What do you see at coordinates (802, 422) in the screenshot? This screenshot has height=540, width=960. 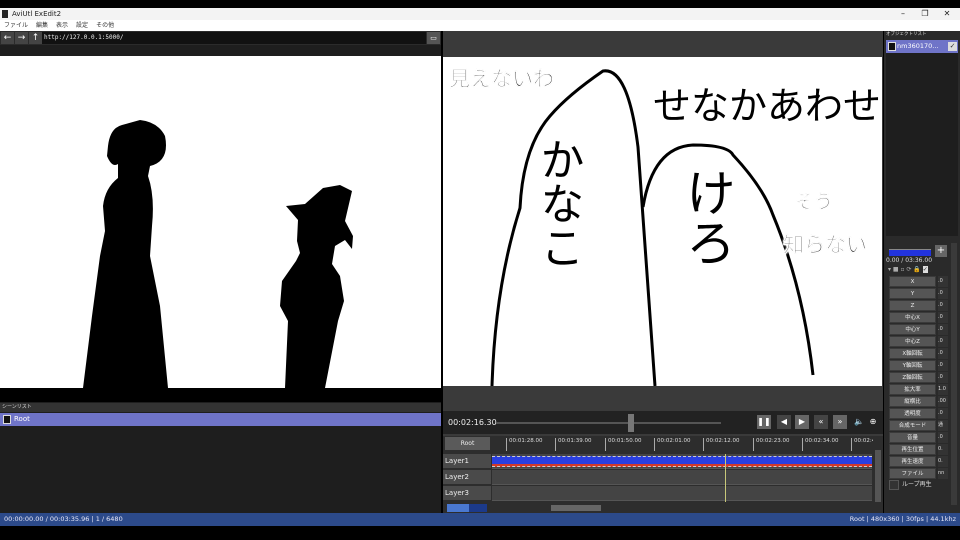 I see `next-frame-button: ▶` at bounding box center [802, 422].